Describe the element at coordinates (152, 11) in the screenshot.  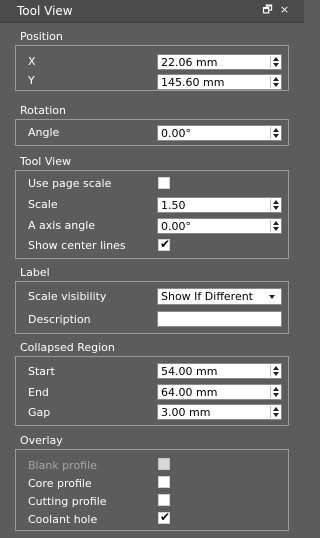
I see `panel-titlebar: Tool View 🗗 ×` at that location.